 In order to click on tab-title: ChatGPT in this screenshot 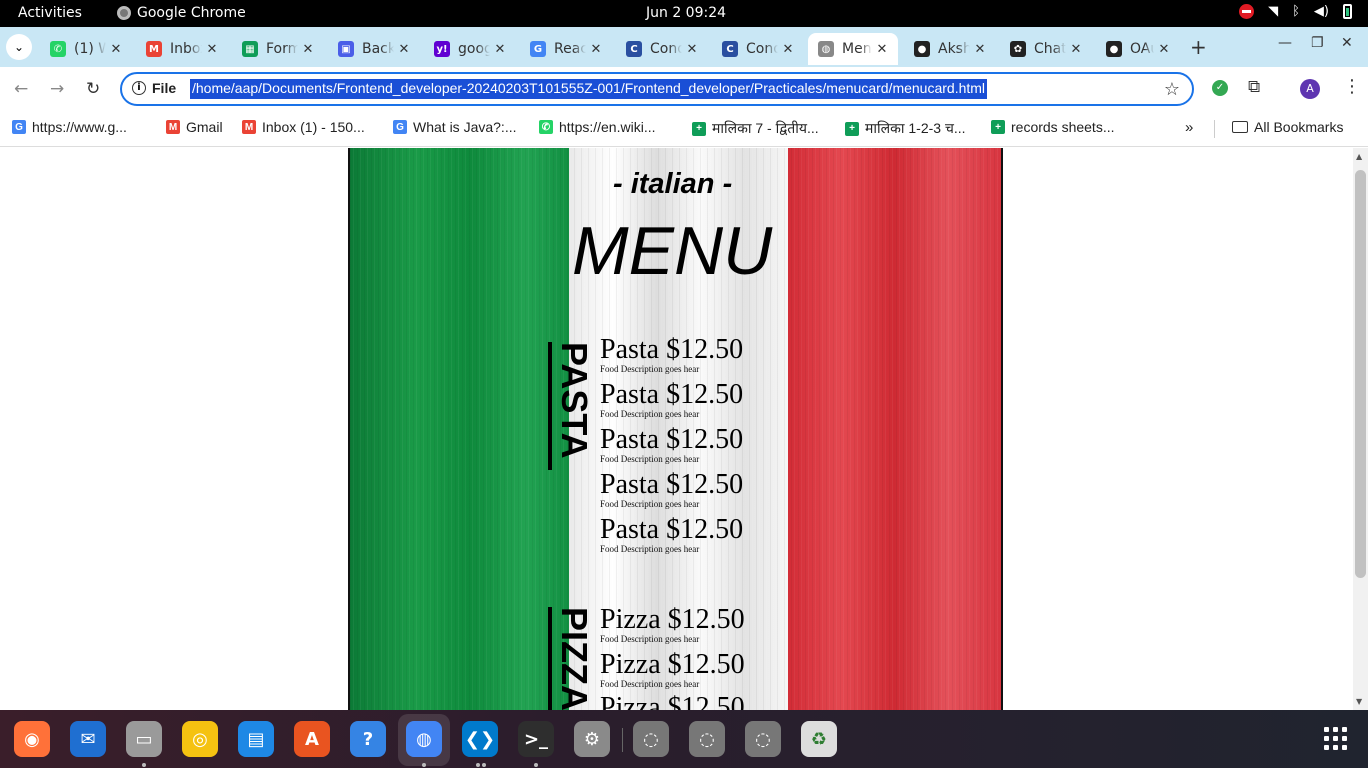, I will do `click(1050, 49)`.